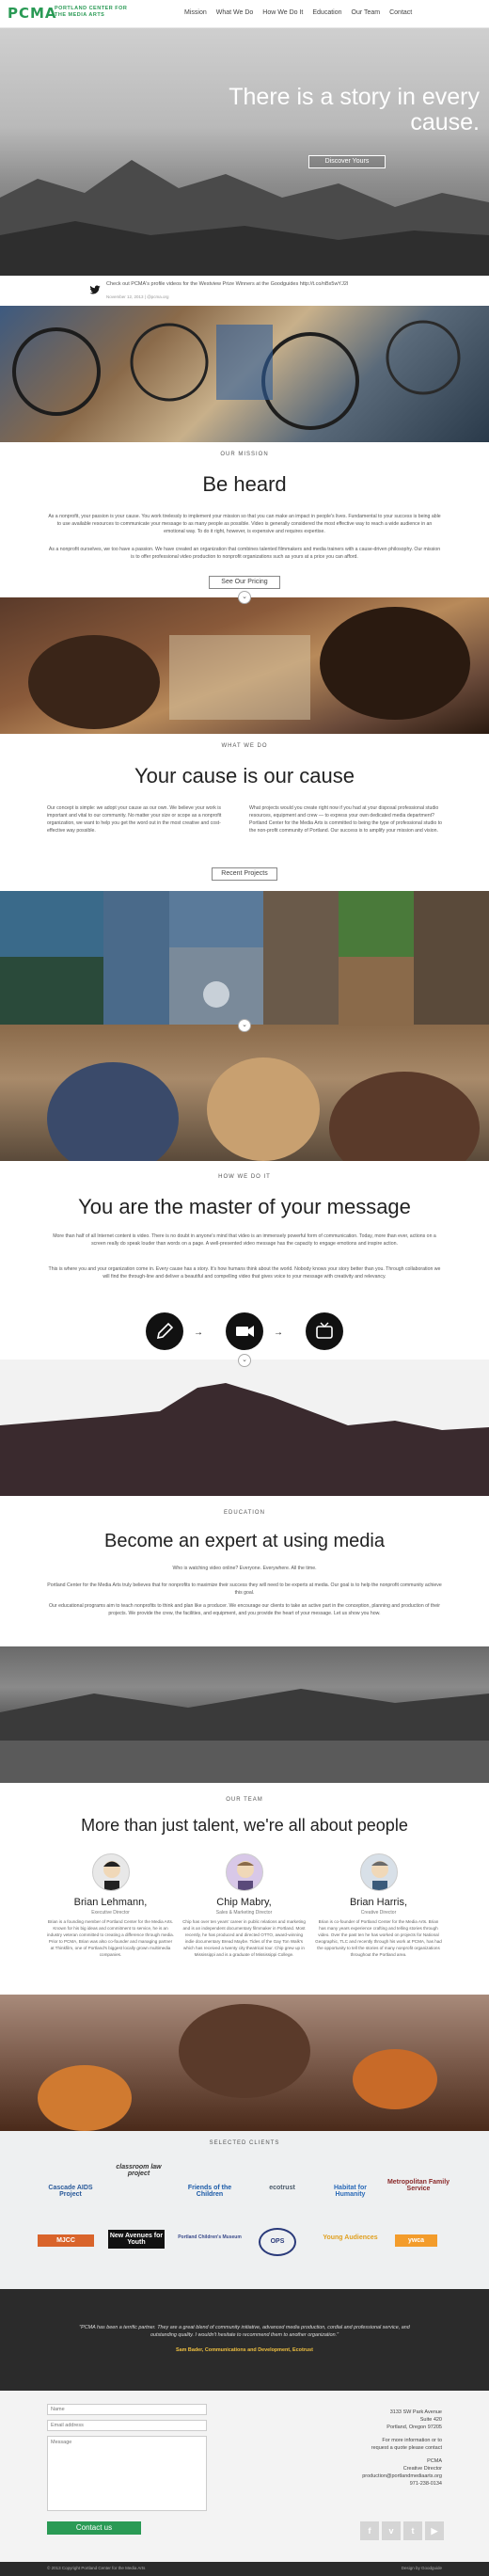  Describe the element at coordinates (244, 1360) in the screenshot. I see `scroll-down-icon-3: ⌄` at that location.